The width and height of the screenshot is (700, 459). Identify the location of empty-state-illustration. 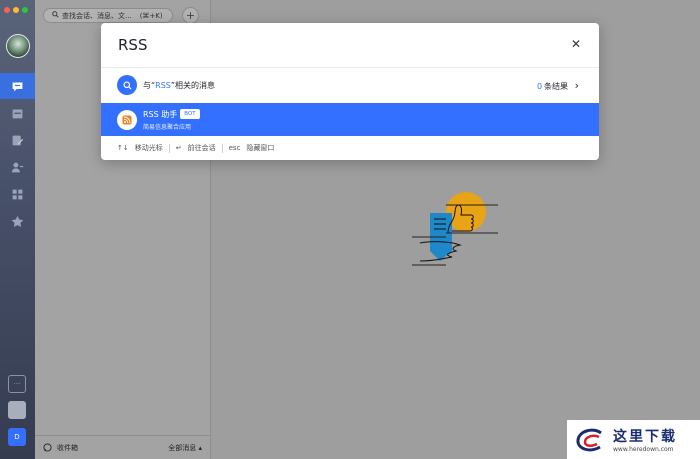
(455, 229).